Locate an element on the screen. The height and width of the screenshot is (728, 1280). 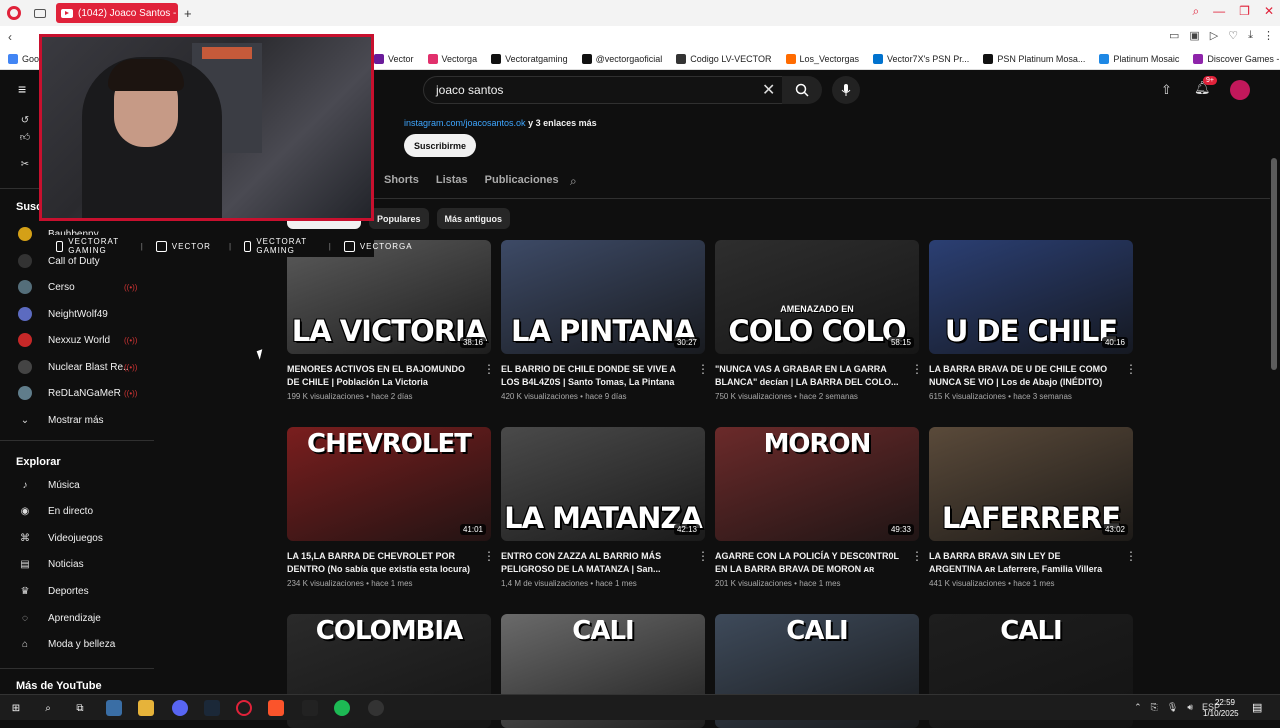
file-explorer-icon is located at coordinates (146, 708).